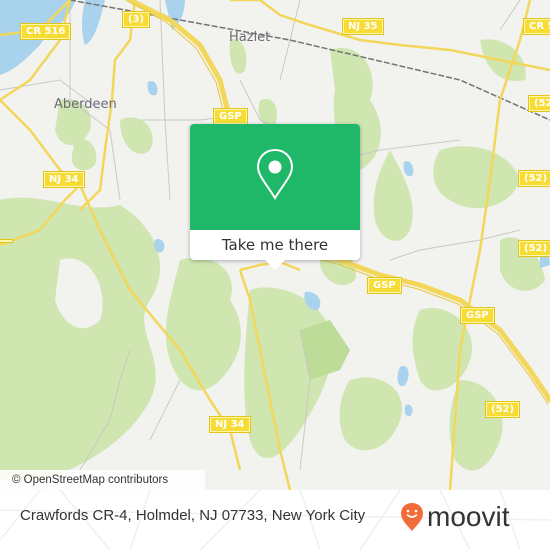  I want to click on place-label-aberdeen: Aberdeen, so click(85, 104).